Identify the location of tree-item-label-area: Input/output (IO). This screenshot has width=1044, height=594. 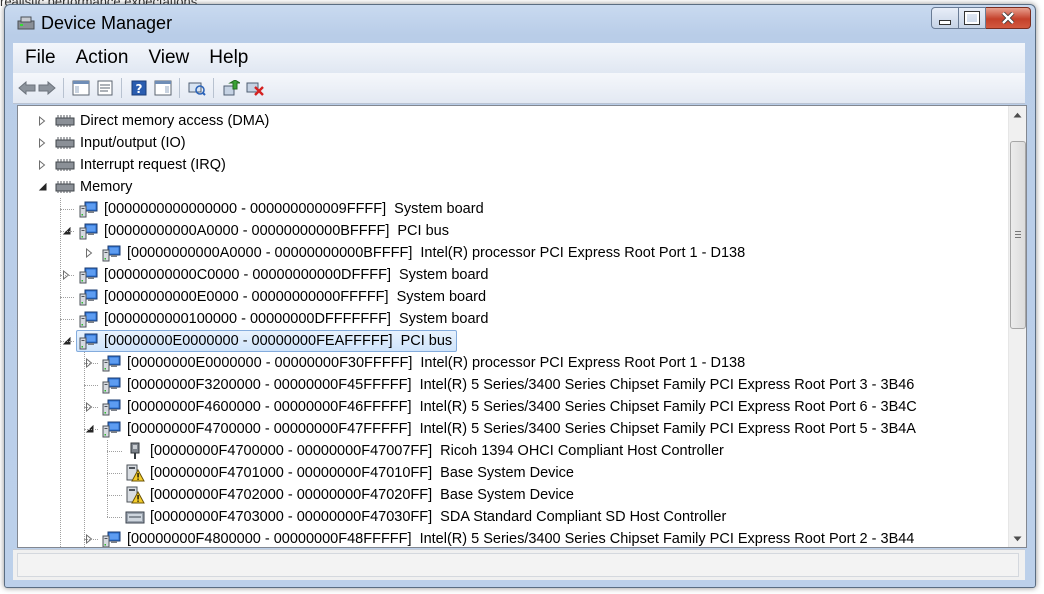
(121, 143).